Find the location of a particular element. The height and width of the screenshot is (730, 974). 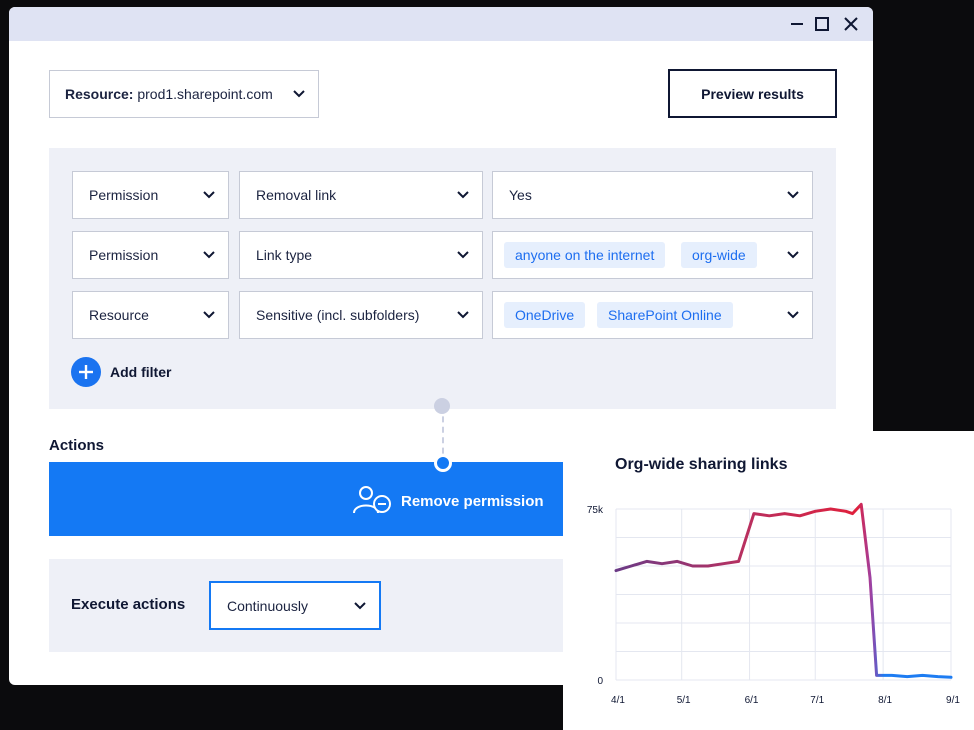

minimize-icon is located at coordinates (797, 24).